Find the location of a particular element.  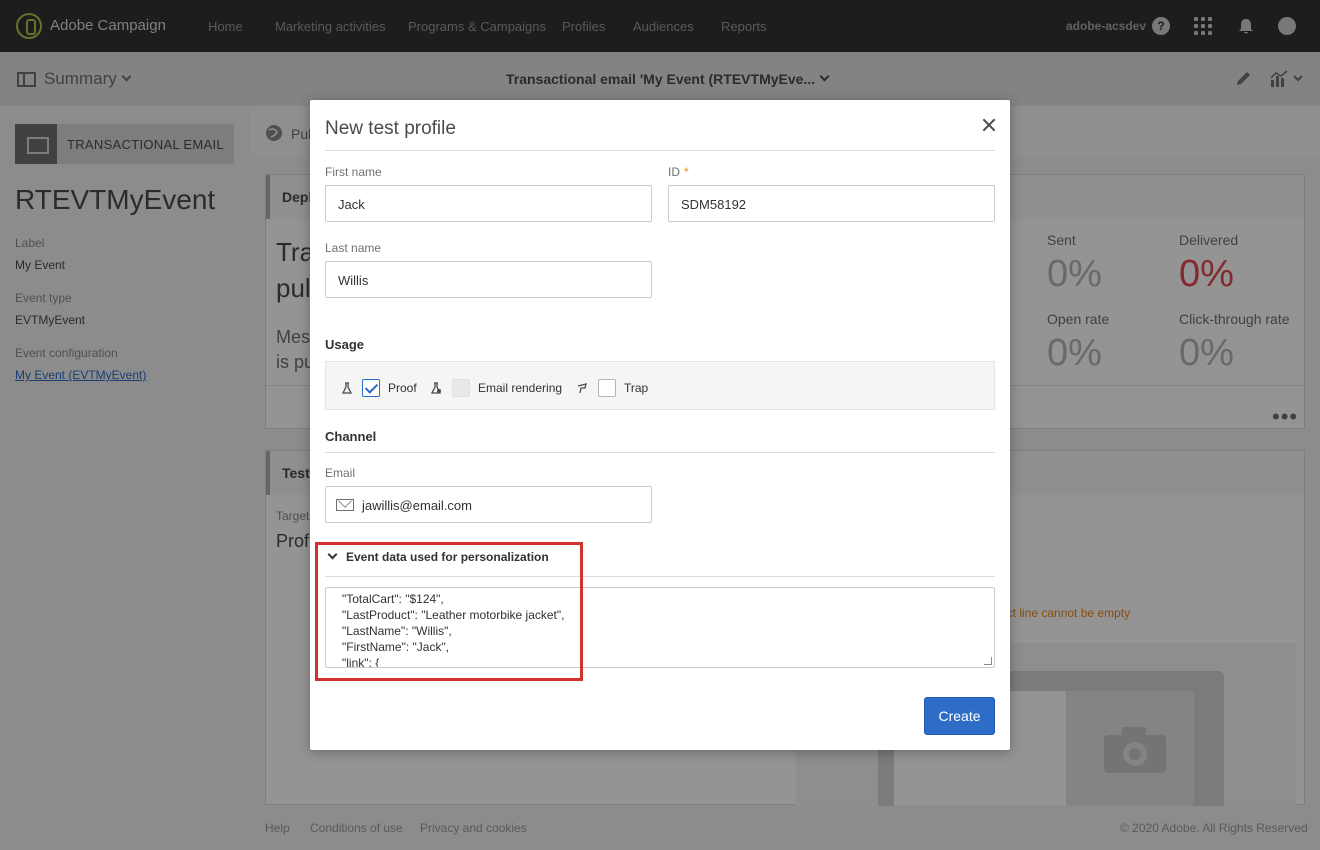

resize-handle-icon is located at coordinates (988, 661).